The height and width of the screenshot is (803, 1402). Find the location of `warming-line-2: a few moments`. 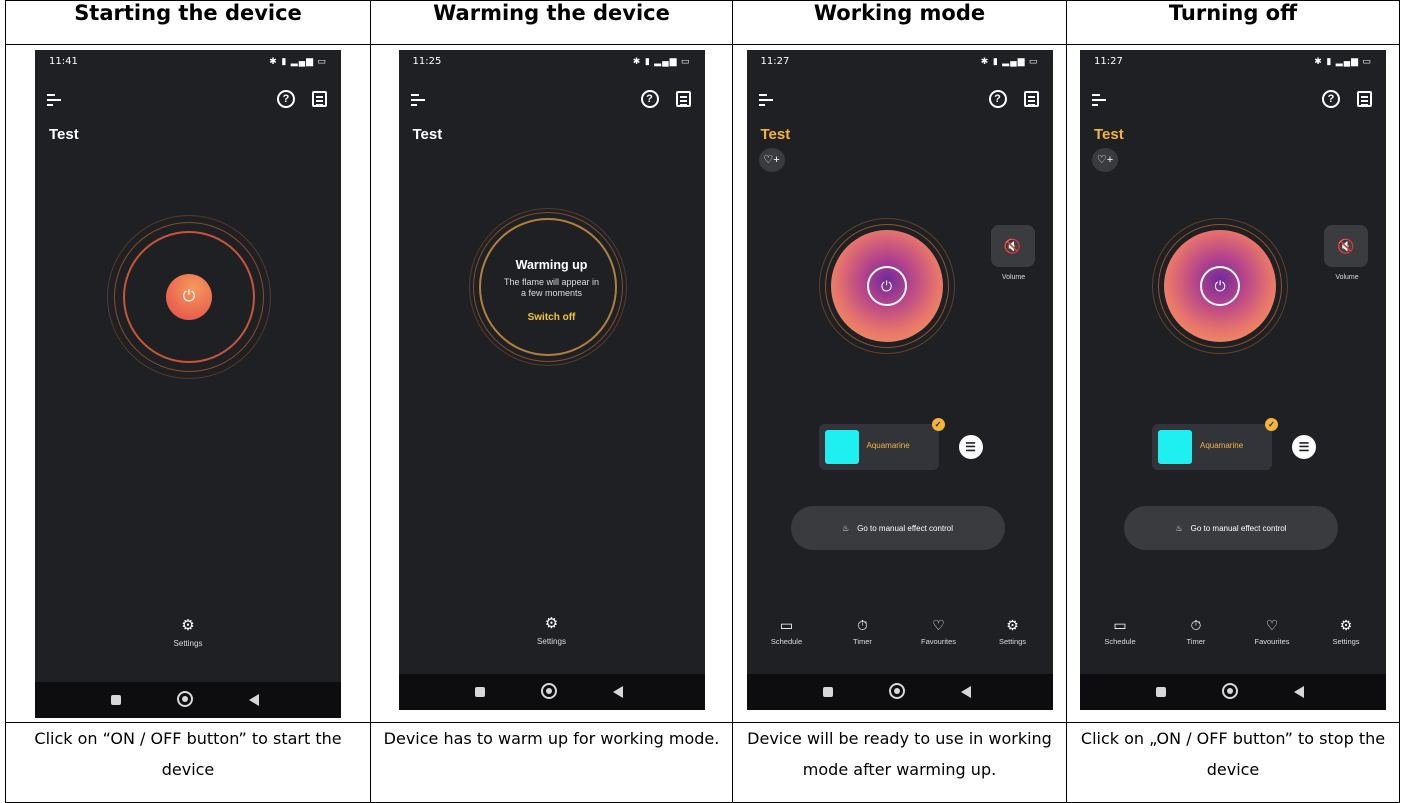

warming-line-2: a few moments is located at coordinates (551, 293).